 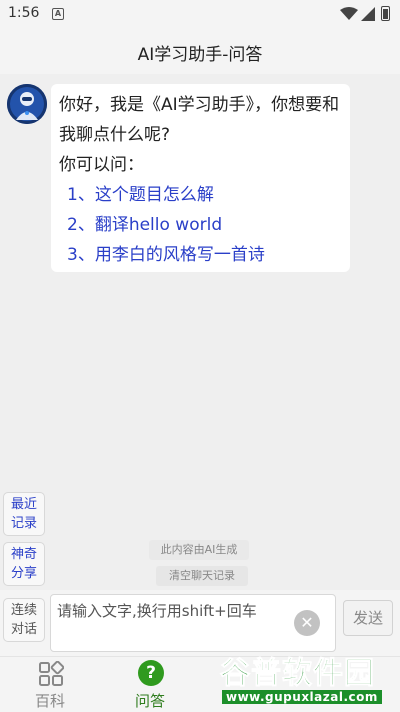 I want to click on send-button: 发送, so click(x=368, y=618).